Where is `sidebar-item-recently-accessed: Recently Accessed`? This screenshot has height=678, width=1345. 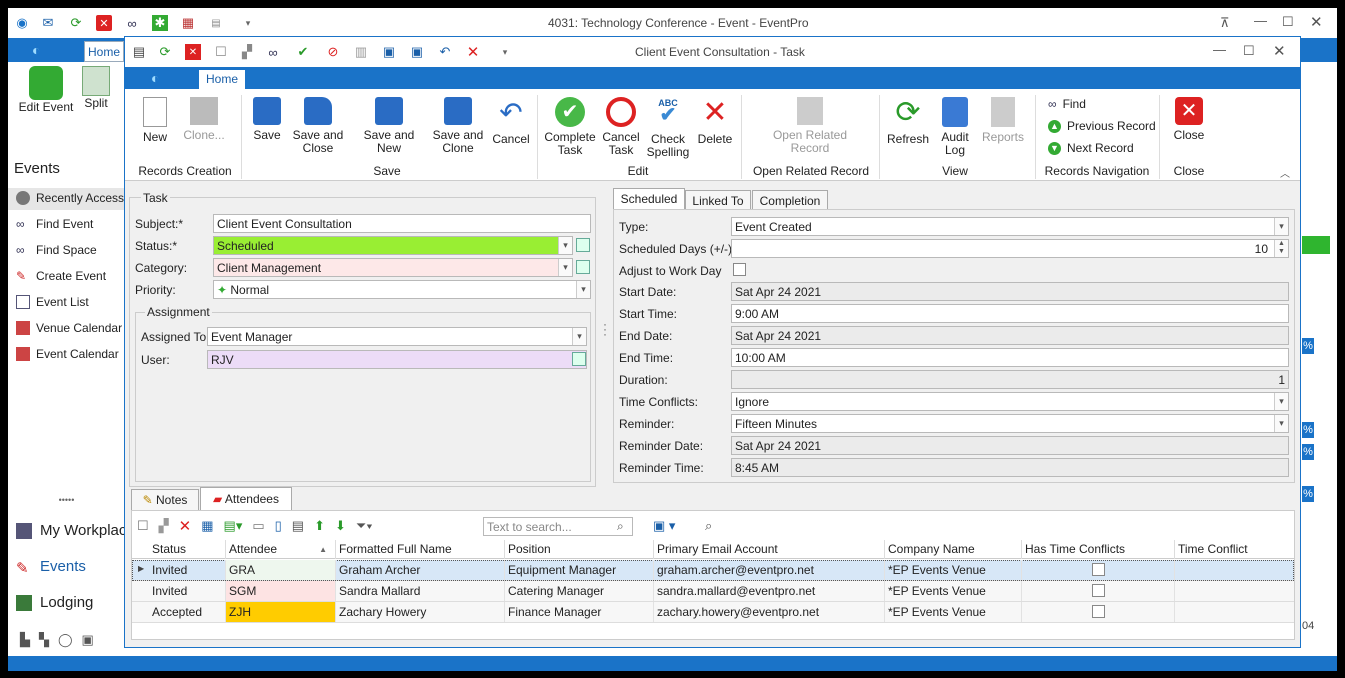 sidebar-item-recently-accessed: Recently Accessed is located at coordinates (76, 198).